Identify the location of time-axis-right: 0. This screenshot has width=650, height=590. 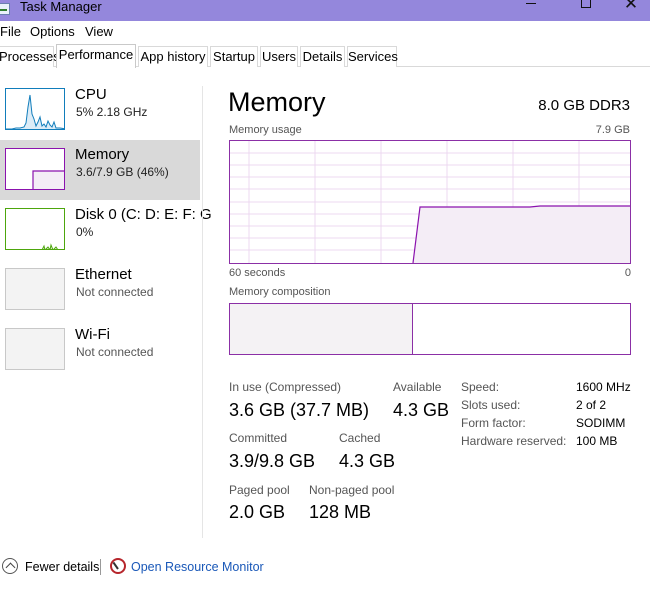
(627, 273).